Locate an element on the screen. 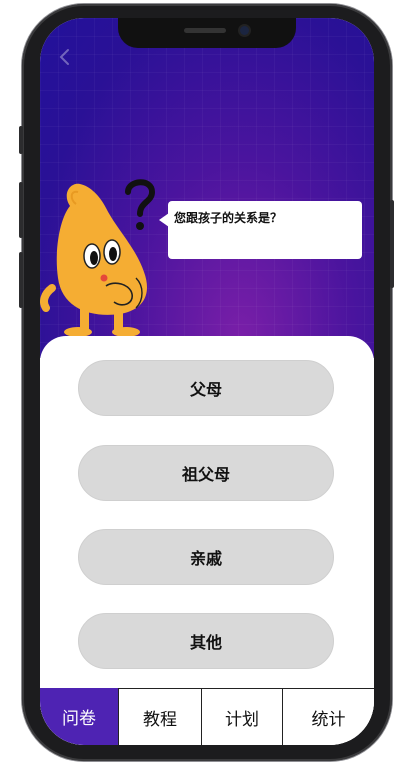 The width and height of the screenshot is (414, 765). volume-up-button is located at coordinates (21, 210).